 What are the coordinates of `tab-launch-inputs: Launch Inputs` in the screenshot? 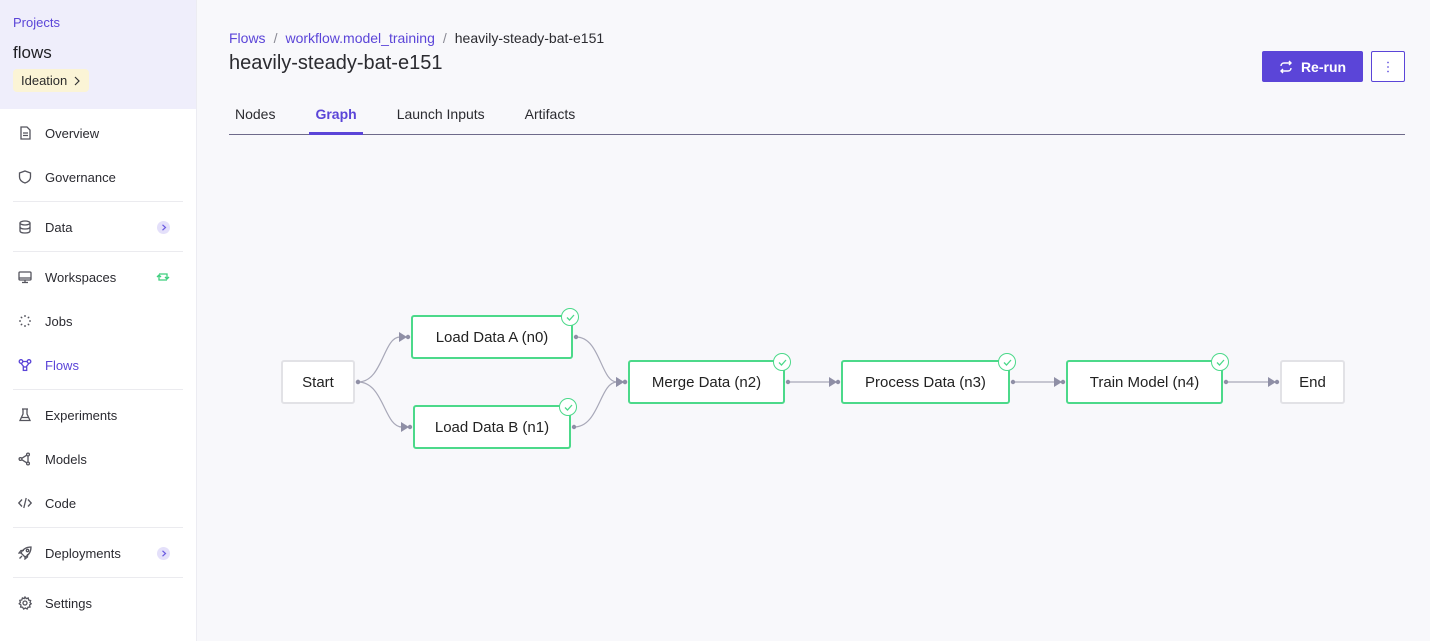 It's located at (441, 116).